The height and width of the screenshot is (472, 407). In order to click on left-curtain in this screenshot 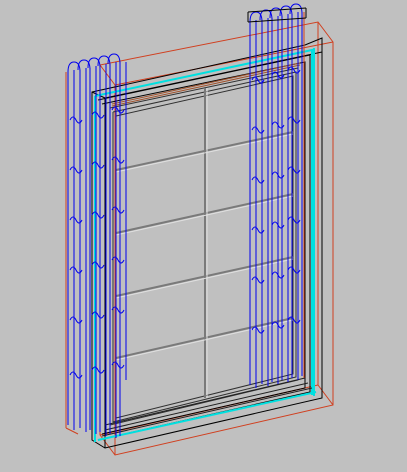, I will do `click(97, 245)`.